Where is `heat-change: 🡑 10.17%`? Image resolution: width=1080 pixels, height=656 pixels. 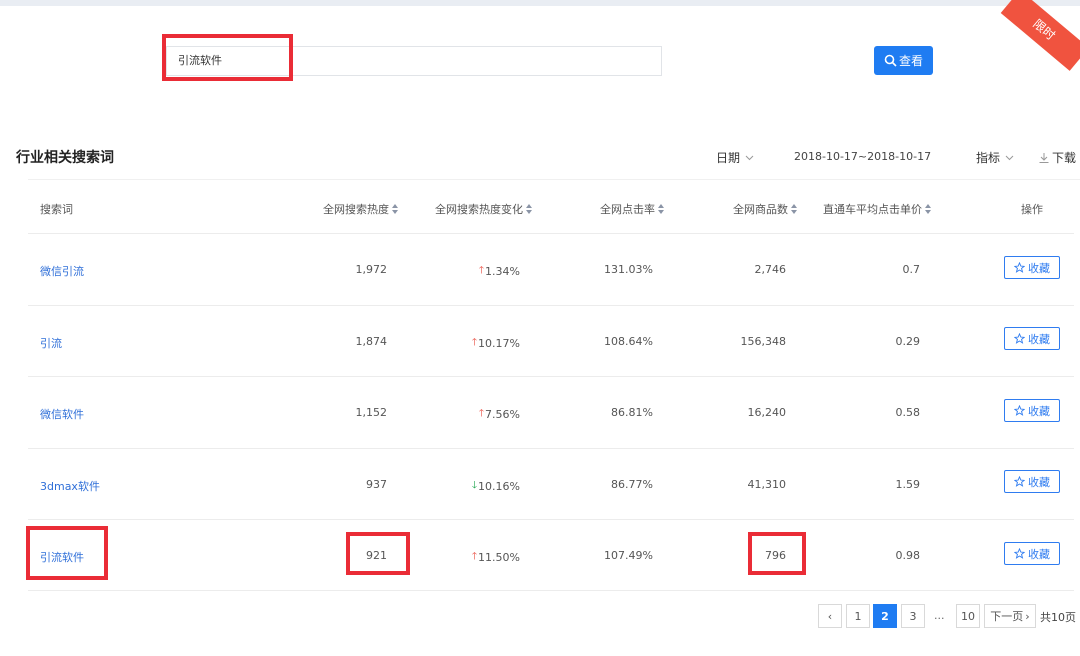 heat-change: 🡑 10.17% is located at coordinates (480, 343).